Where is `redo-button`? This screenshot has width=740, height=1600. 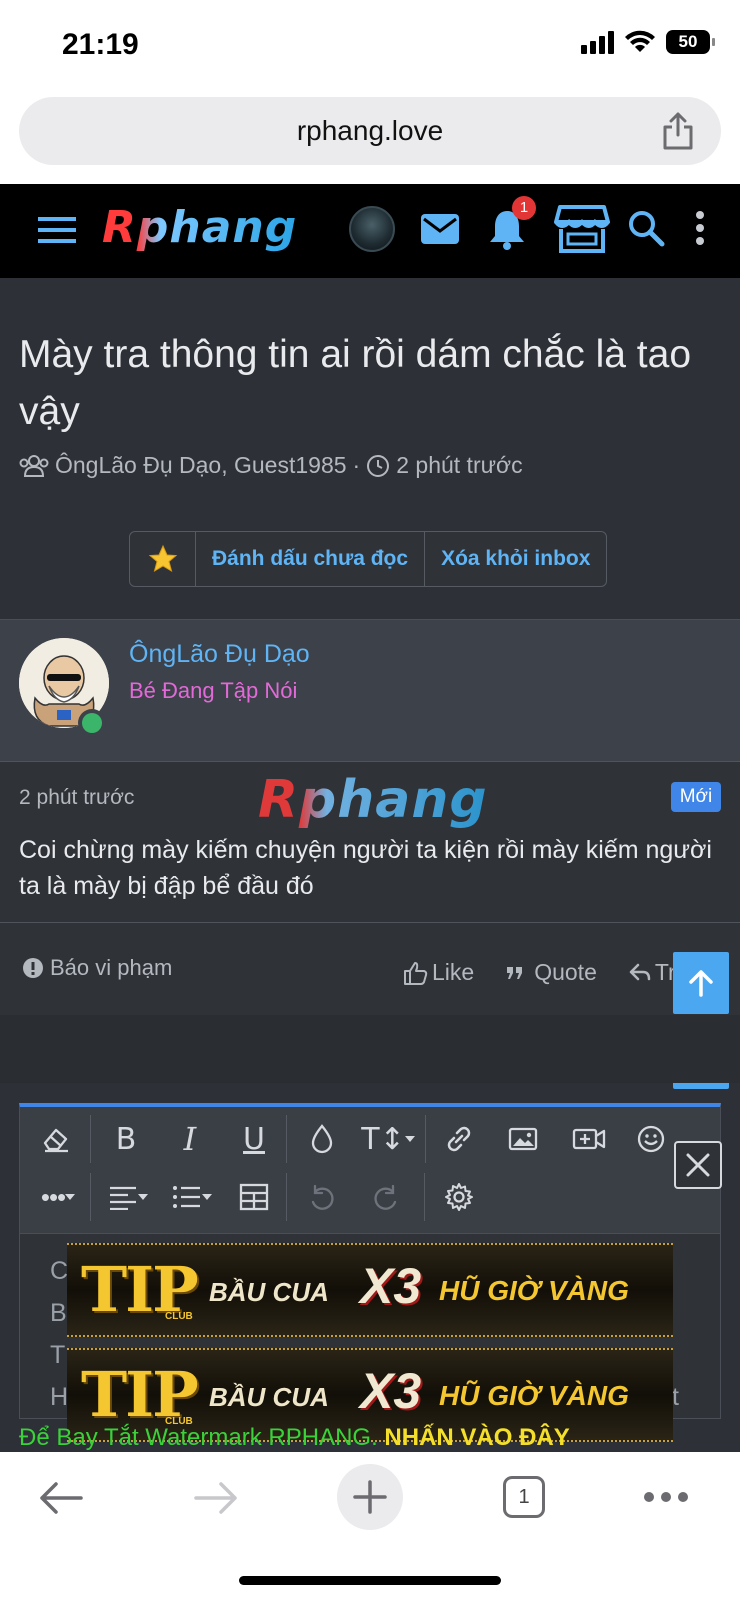 redo-button is located at coordinates (386, 1197).